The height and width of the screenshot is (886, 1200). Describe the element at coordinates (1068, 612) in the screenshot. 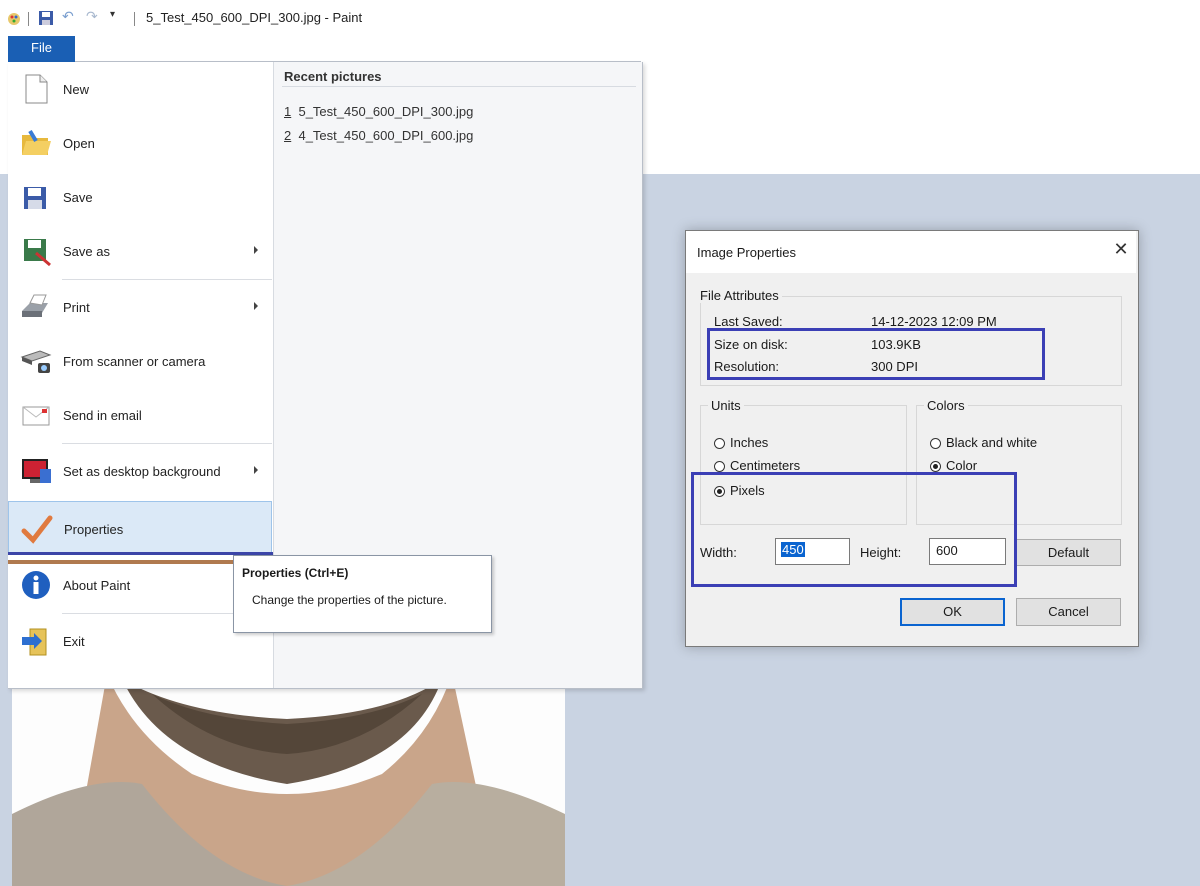

I see `cancel-button: Cancel` at that location.